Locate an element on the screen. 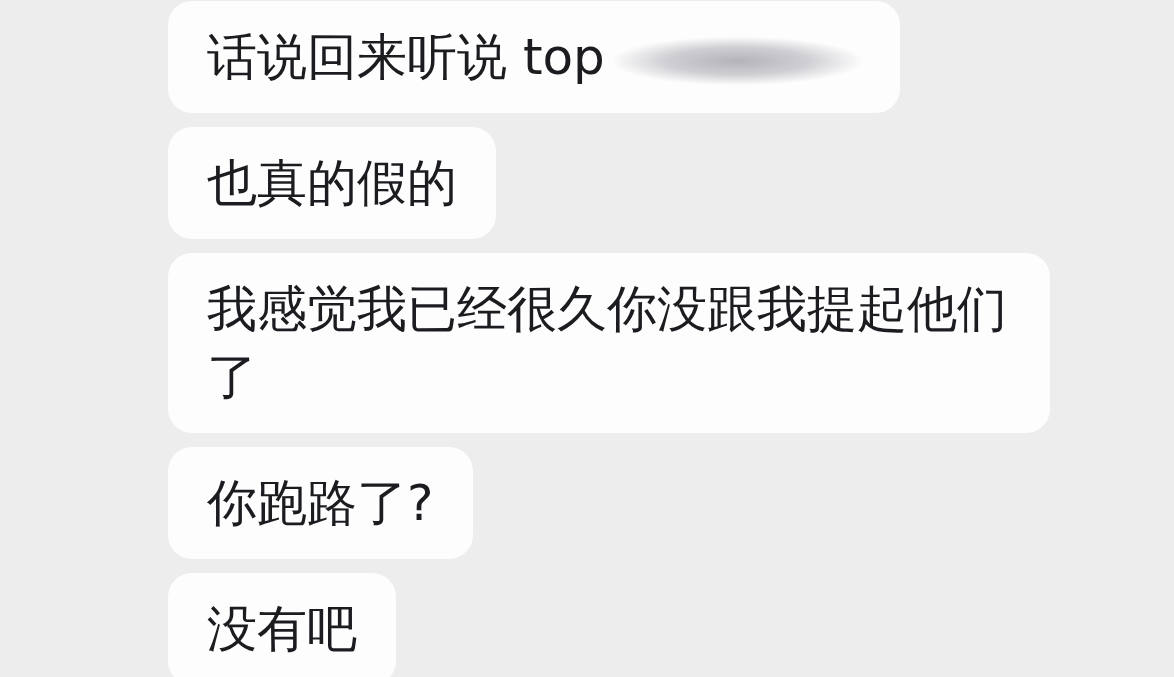 This screenshot has height=677, width=1174. message-text: 我感觉我已经很久你没跟我提起他们了 is located at coordinates (607, 343).